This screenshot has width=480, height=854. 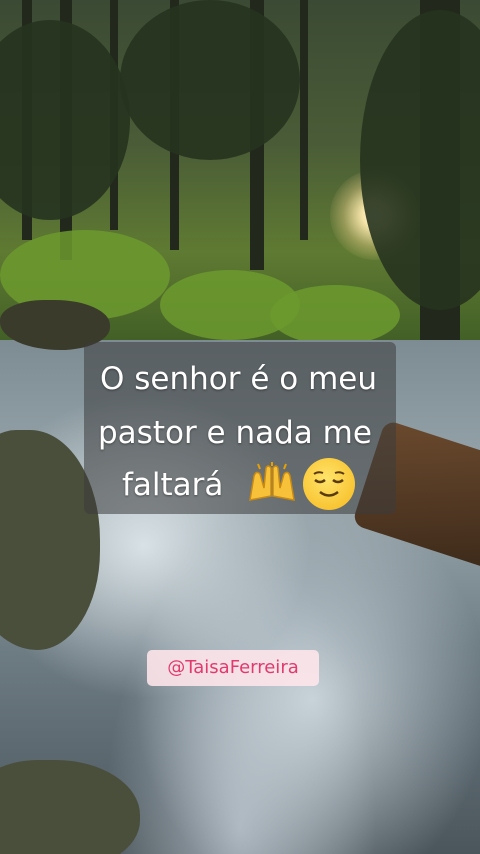 I want to click on caption-line-2: pastor e nada me, so click(x=235, y=433).